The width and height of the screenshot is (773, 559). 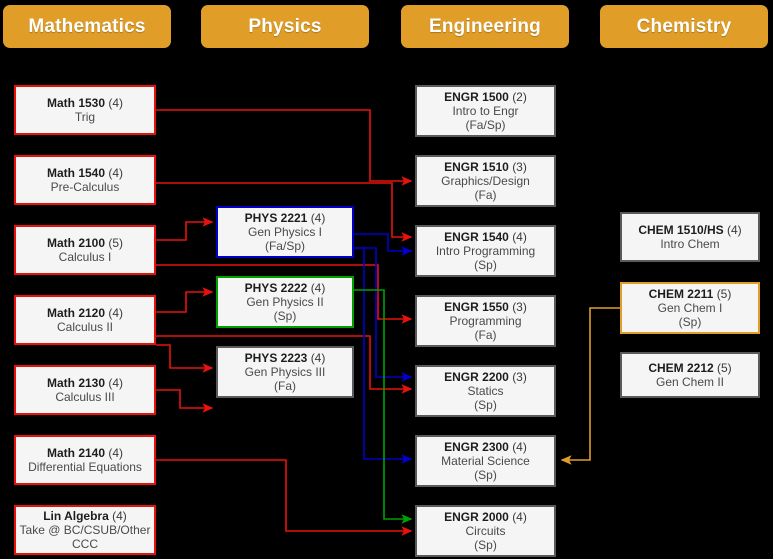 I want to click on course-code: Math 2120, so click(x=77, y=312).